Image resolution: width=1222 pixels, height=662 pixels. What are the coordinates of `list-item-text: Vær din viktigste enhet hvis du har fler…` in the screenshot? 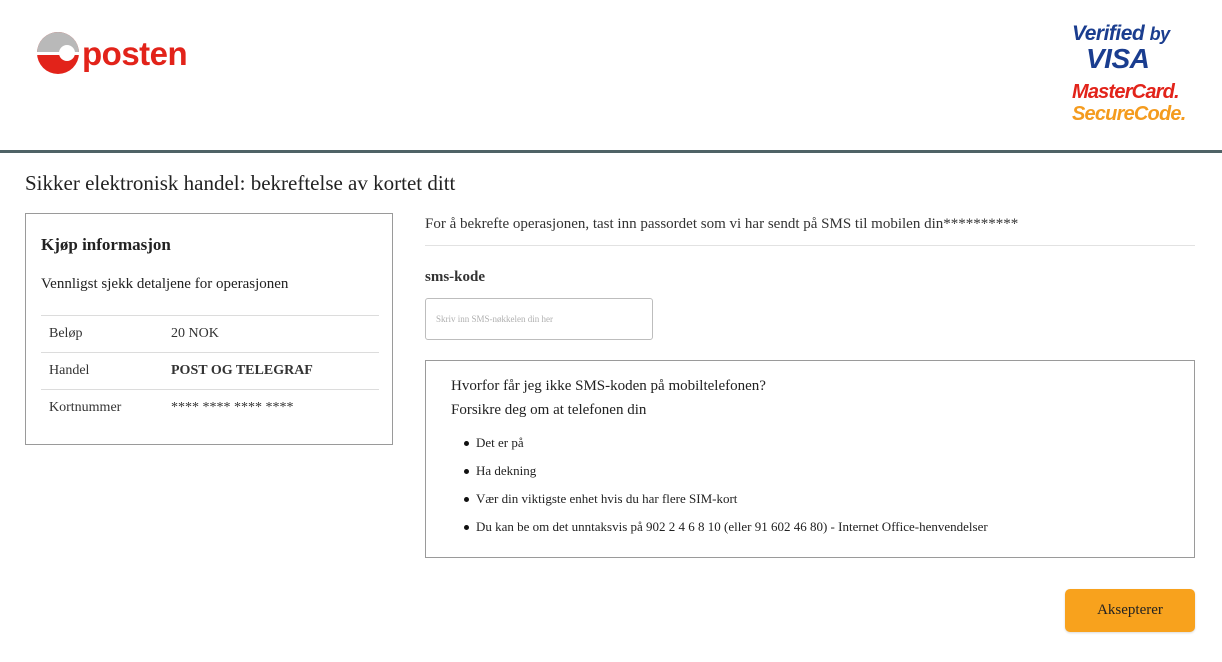 It's located at (607, 498).